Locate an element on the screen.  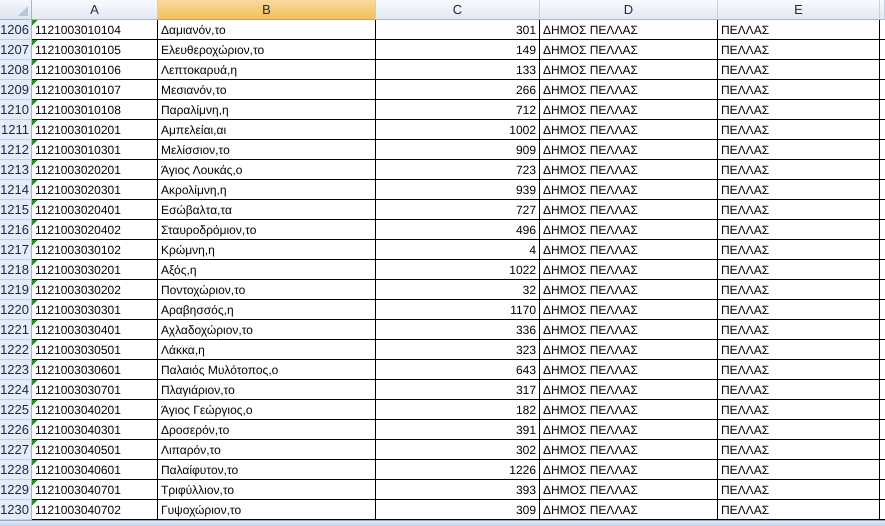
row-header: 1217 is located at coordinates (16, 250).